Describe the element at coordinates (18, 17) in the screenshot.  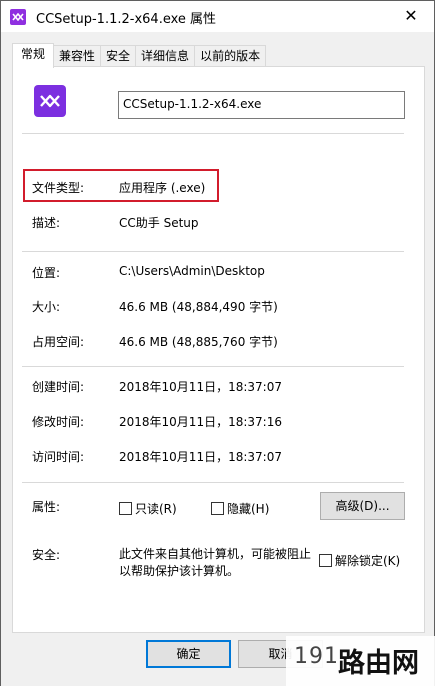
I see `app-icon` at that location.